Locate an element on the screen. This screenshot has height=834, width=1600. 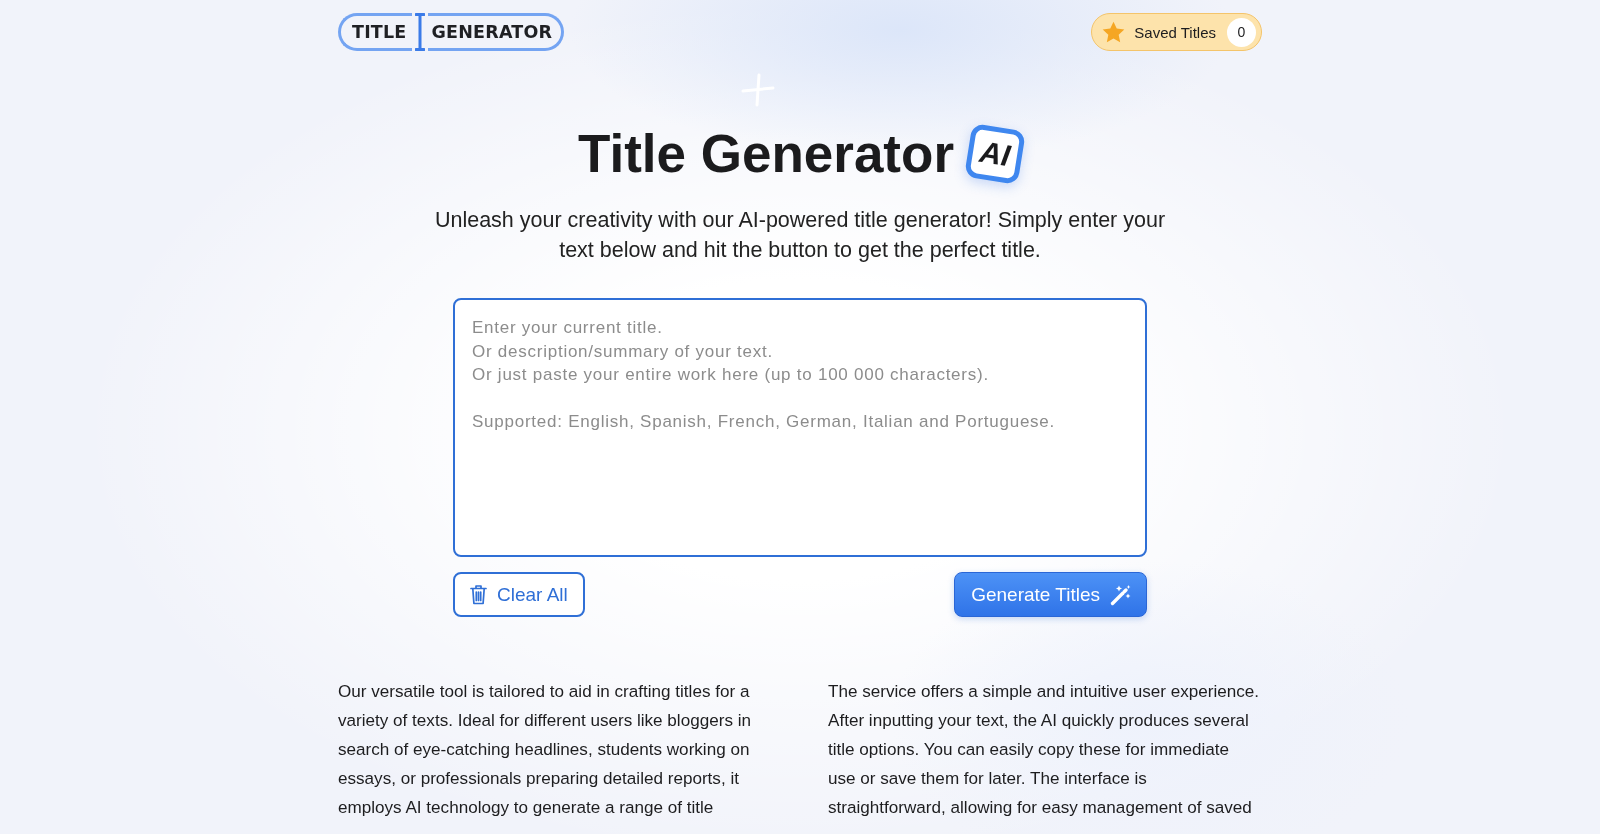
description-paragraph: Our versatile tool is tailored to aid in crafting titles for a variety of texts. Ideal for different users like bloggers in search of eye-catching headlines, students working on essays, or professionals preparing detailed reports, it employs AI technology to generate a range of title is located at coordinates (545, 750).